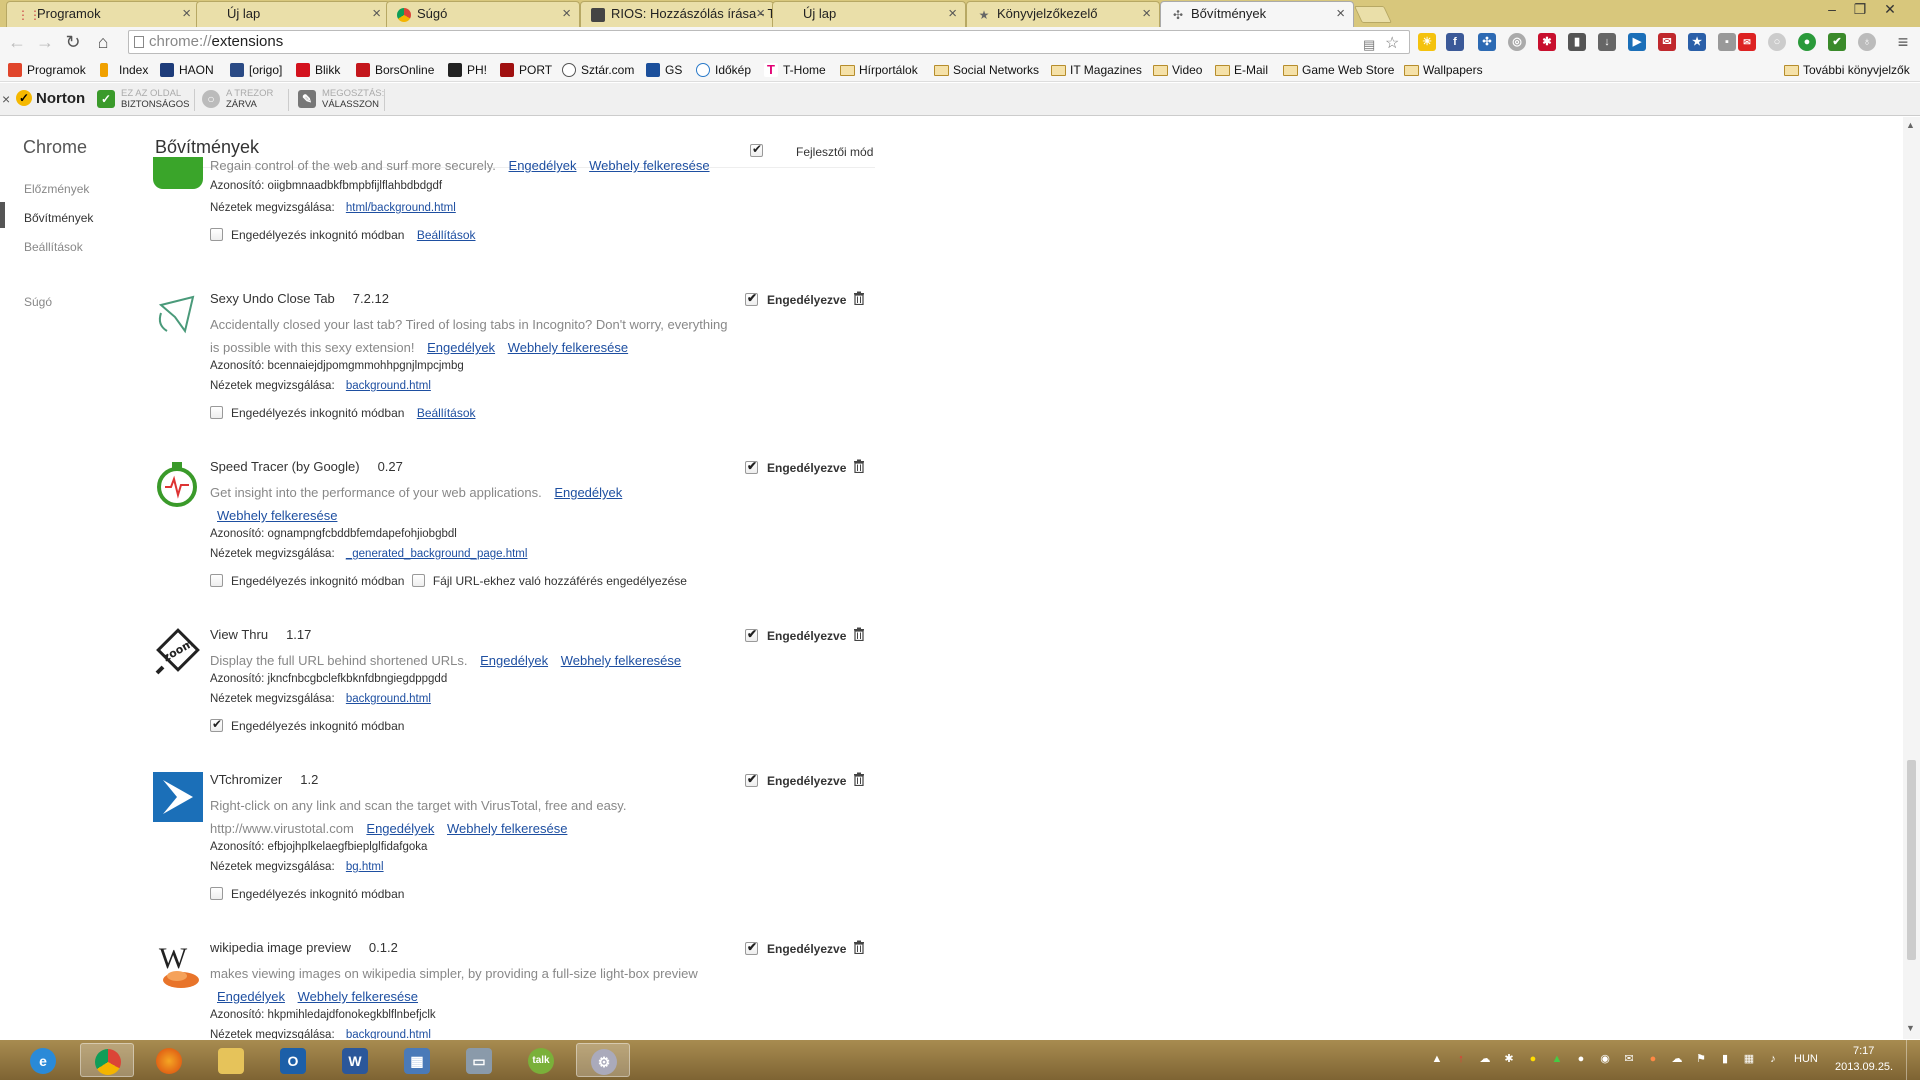 The image size is (1920, 1080). What do you see at coordinates (395, 70) in the screenshot?
I see `bookmark-borsonline: BorsOnline` at bounding box center [395, 70].